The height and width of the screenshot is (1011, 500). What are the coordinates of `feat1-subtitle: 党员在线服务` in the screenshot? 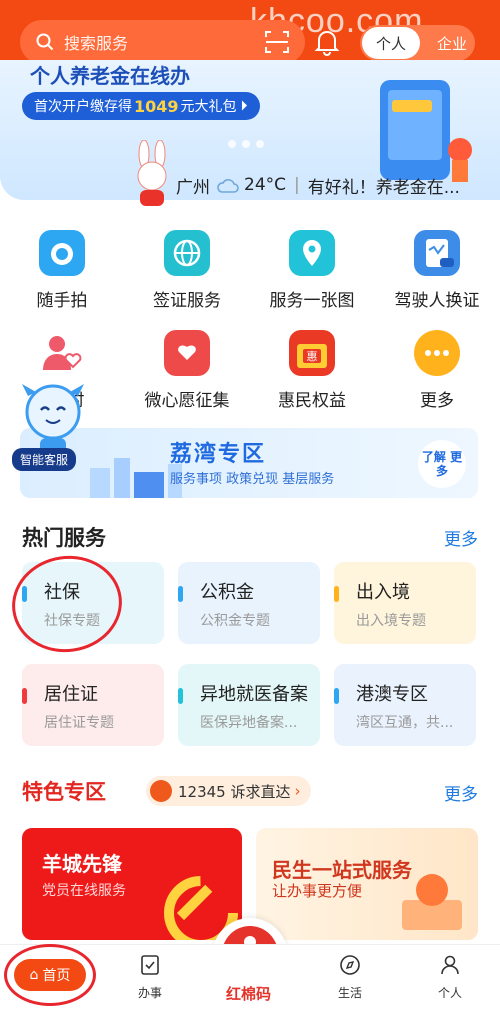 It's located at (84, 891).